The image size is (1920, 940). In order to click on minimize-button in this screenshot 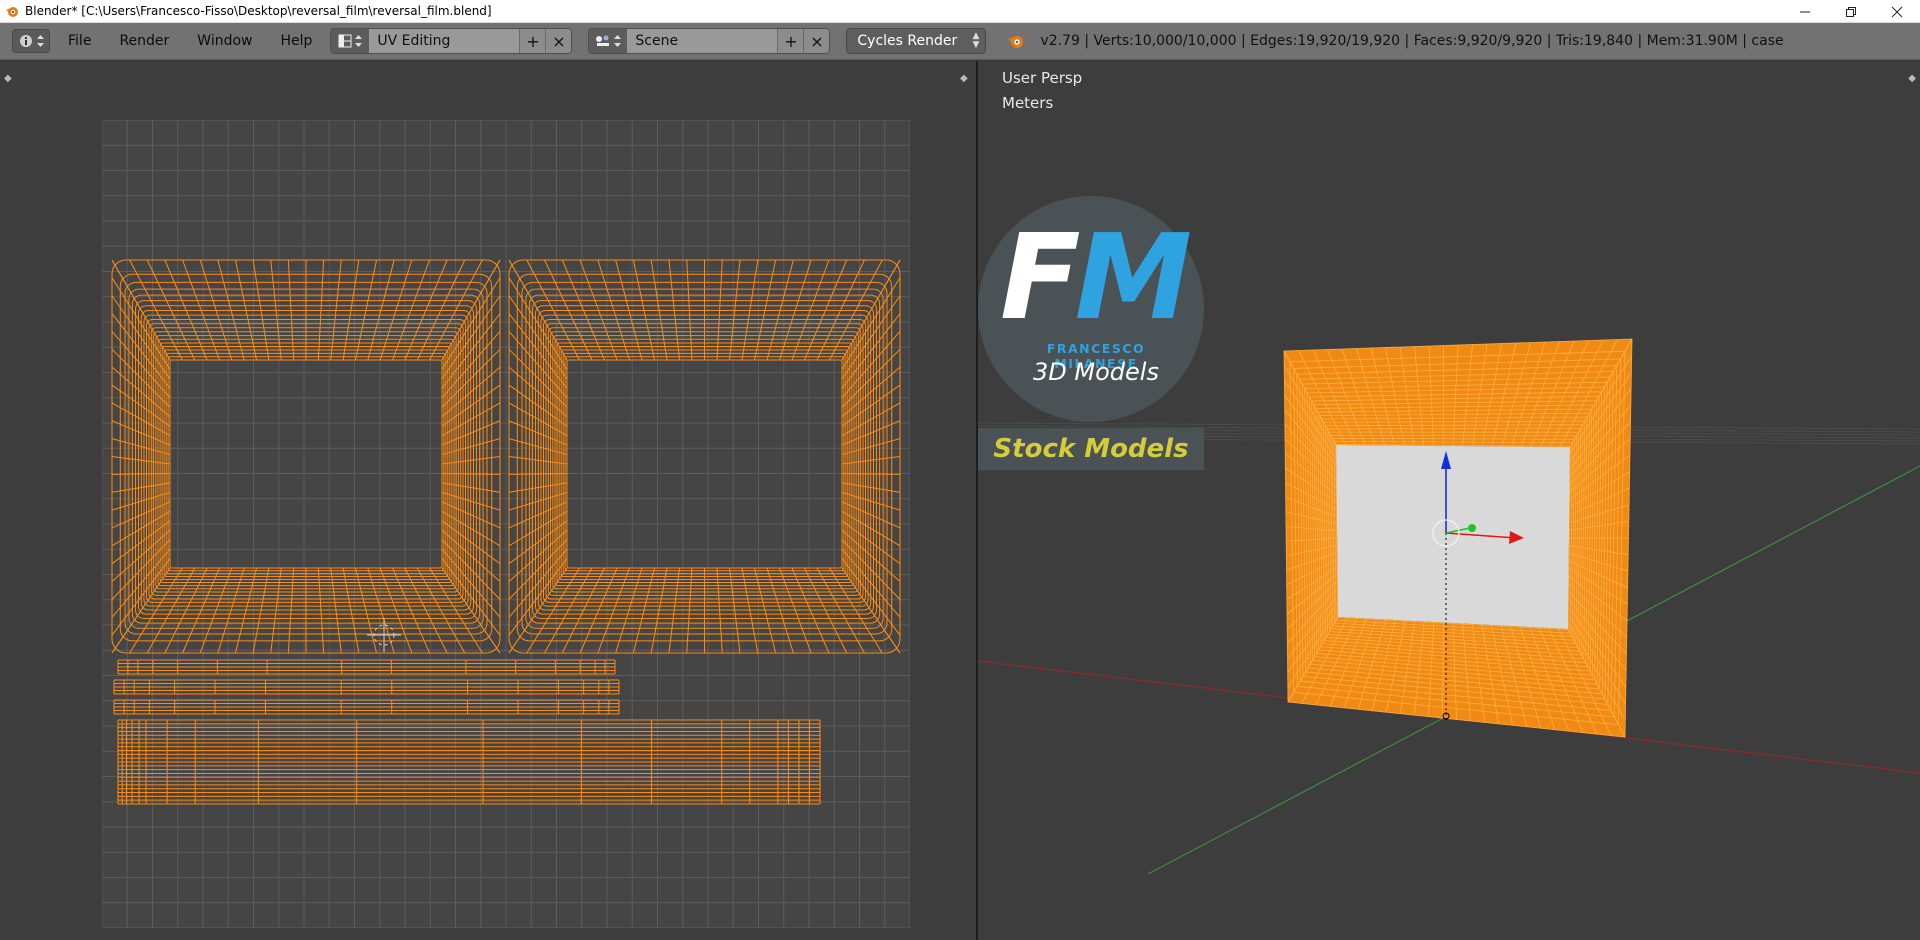, I will do `click(1805, 11)`.